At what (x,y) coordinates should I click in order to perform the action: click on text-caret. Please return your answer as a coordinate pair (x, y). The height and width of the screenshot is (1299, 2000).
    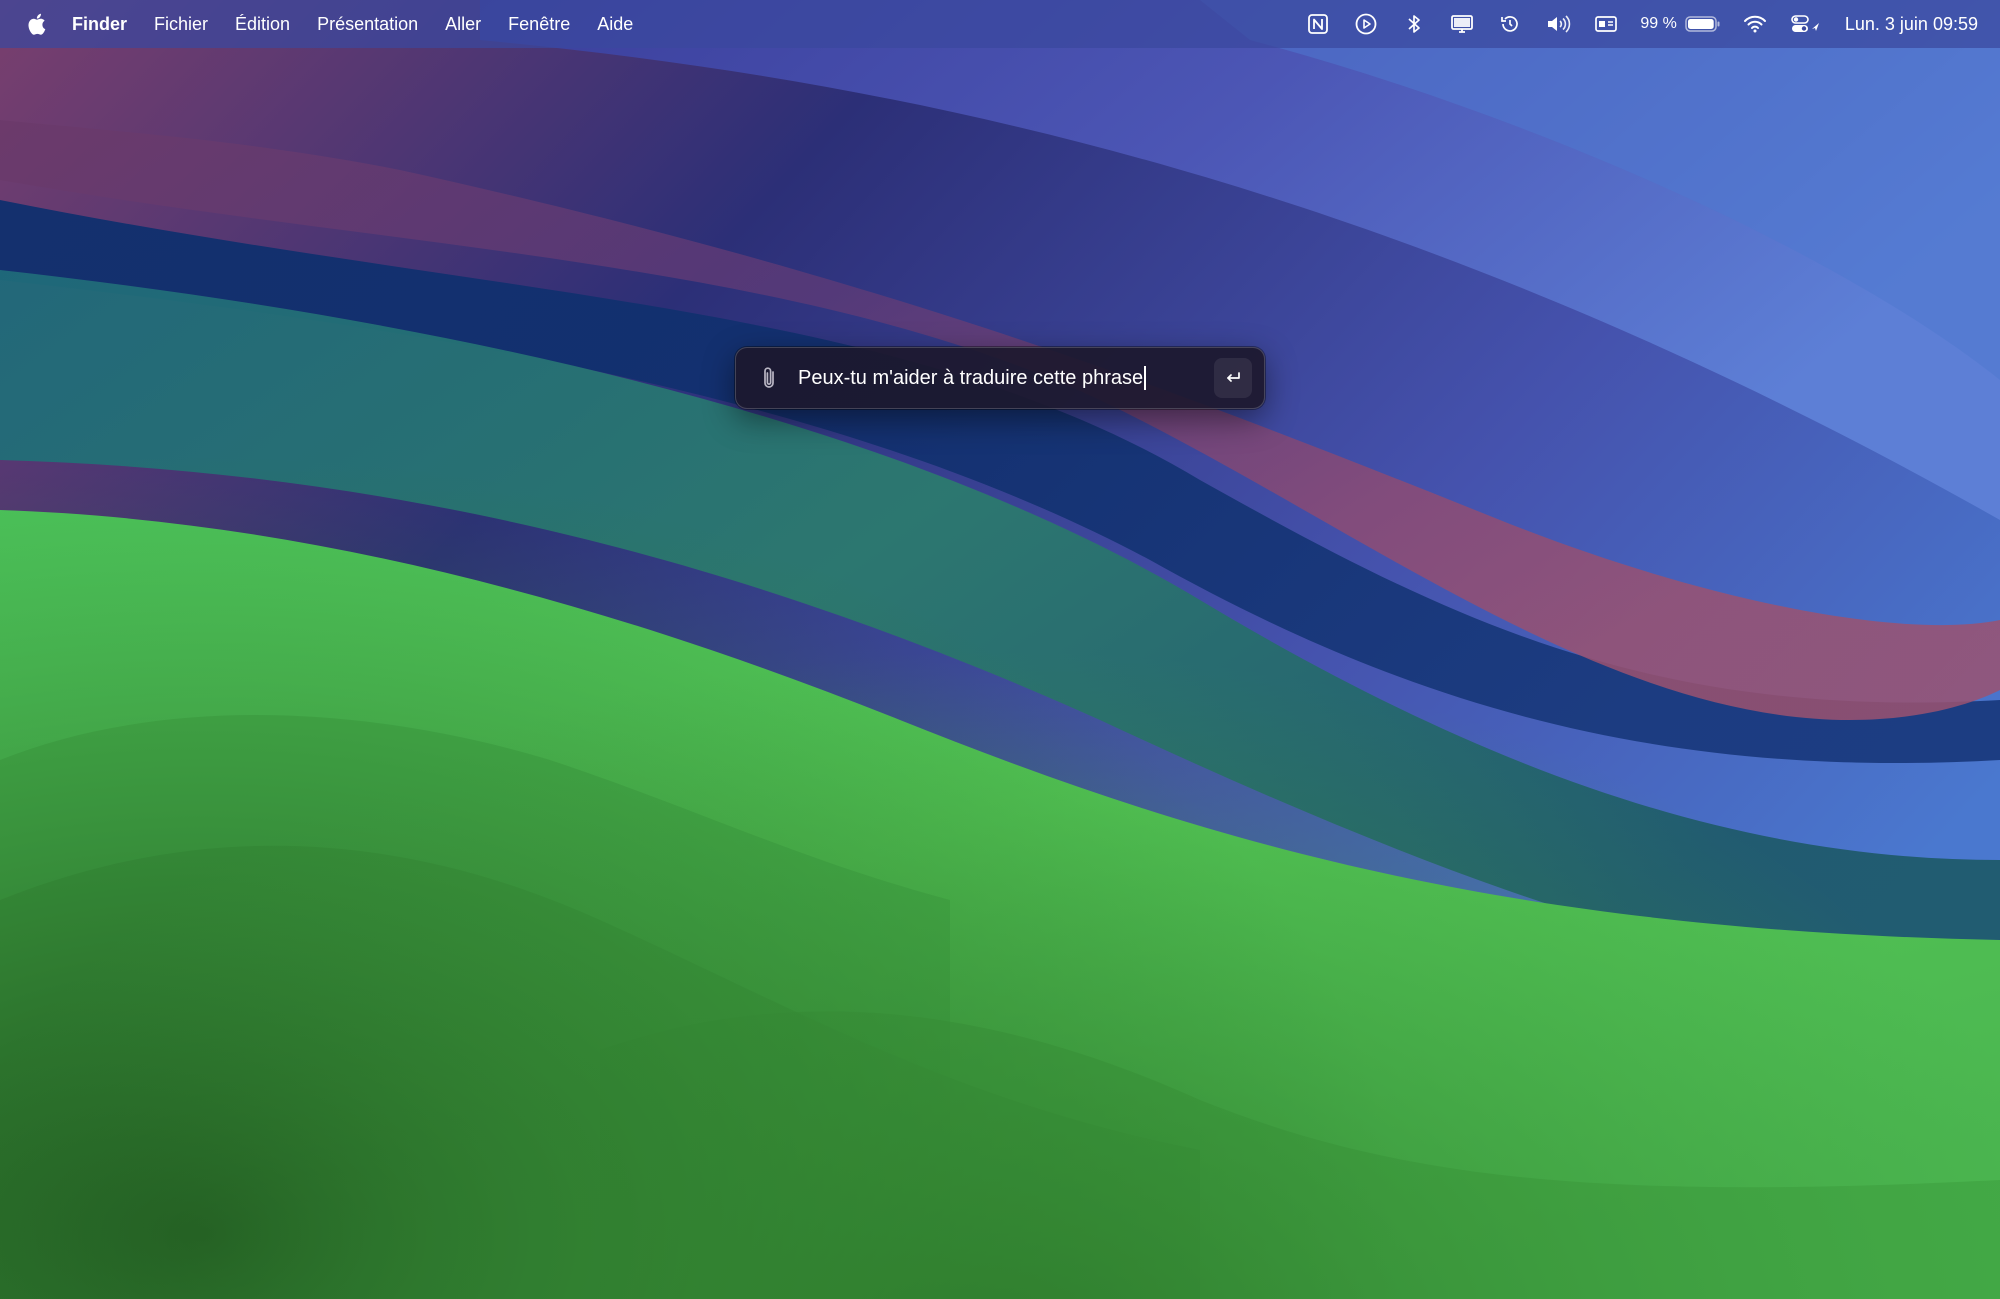
    Looking at the image, I should click on (1145, 378).